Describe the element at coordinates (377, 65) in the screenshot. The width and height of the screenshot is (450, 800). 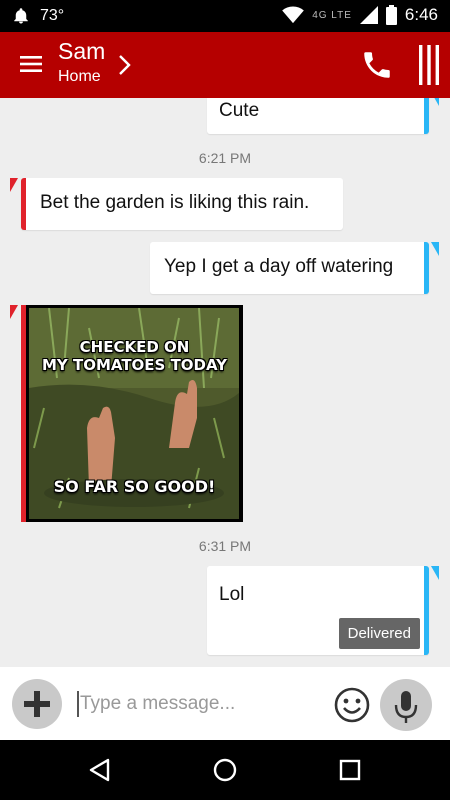
I see `phone-icon` at that location.